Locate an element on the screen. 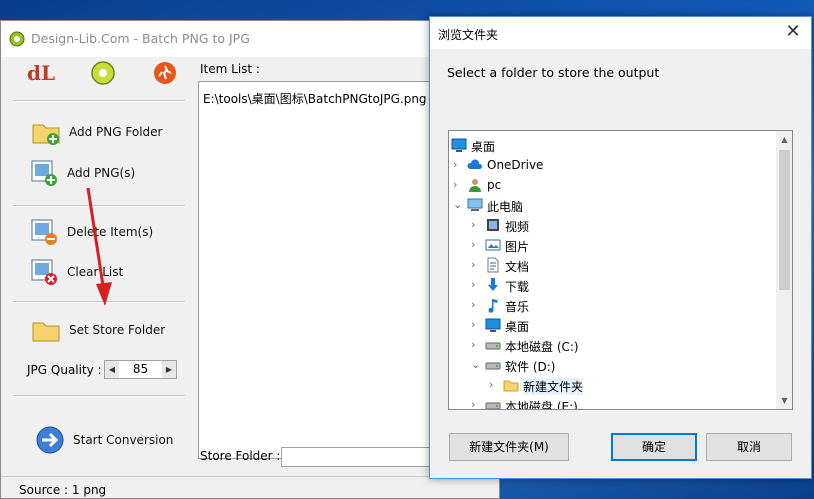 The image size is (814, 499). cloud-icon is located at coordinates (475, 164).